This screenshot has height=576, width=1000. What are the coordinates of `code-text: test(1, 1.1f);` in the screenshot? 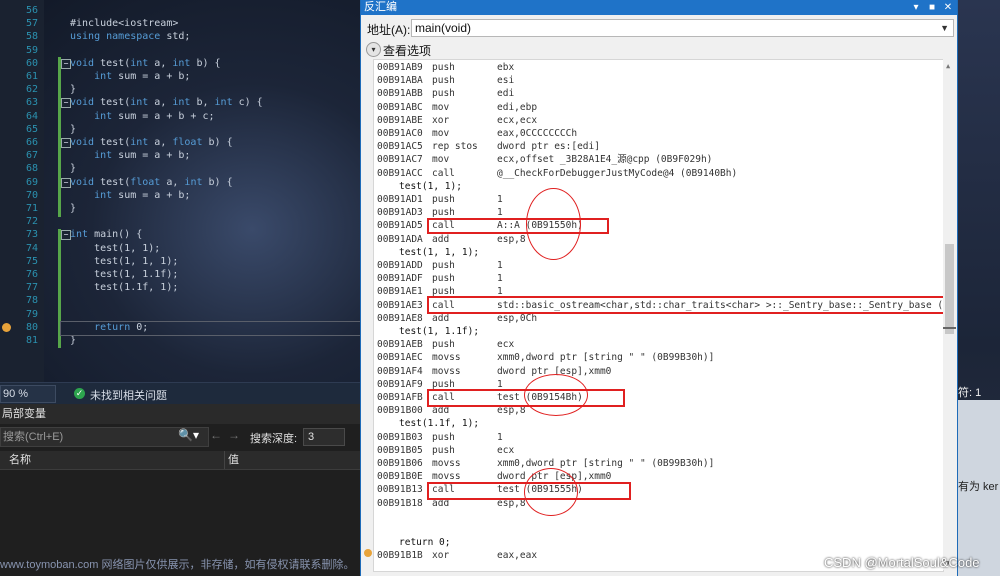 It's located at (124, 274).